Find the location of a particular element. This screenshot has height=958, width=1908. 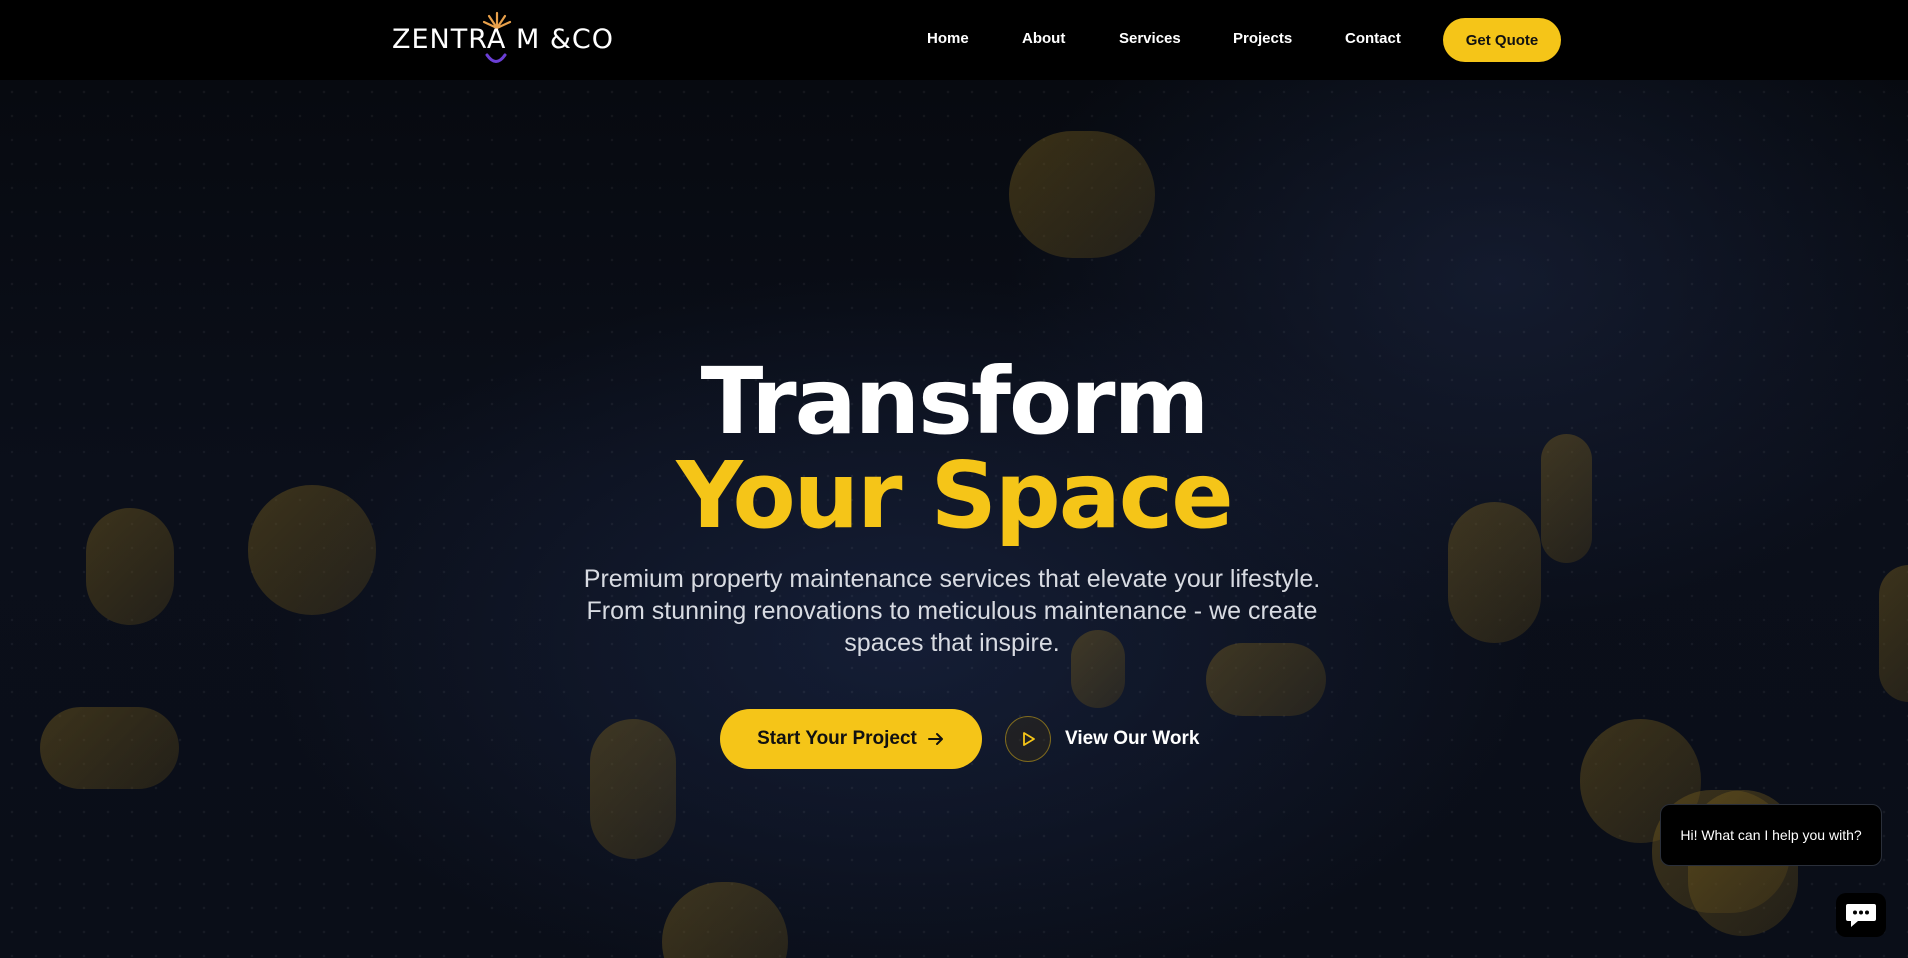

play-button-circle is located at coordinates (1028, 739).